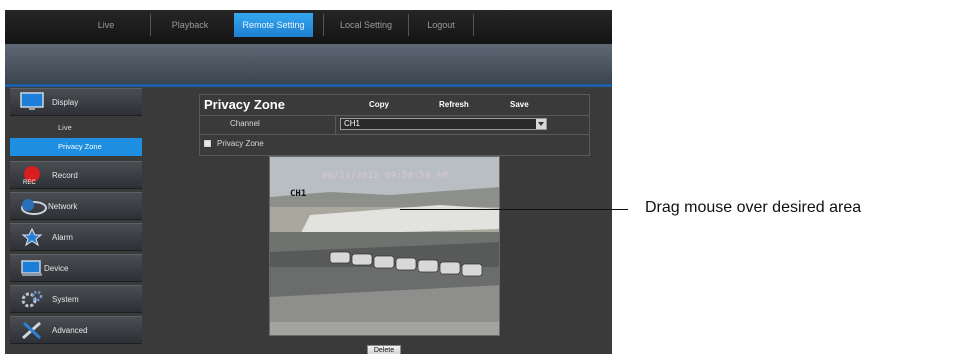 The image size is (965, 354). I want to click on sidebar-item-label: Alarm, so click(62, 237).